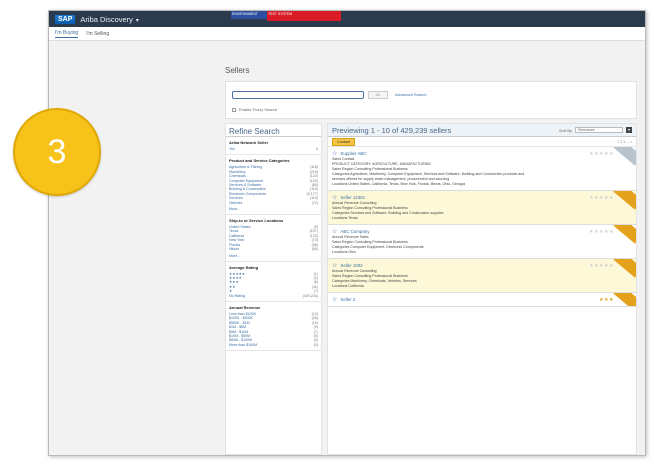  Describe the element at coordinates (273, 146) in the screenshot. I see `facet-group: Ariba Network Seller Yes 5` at that location.